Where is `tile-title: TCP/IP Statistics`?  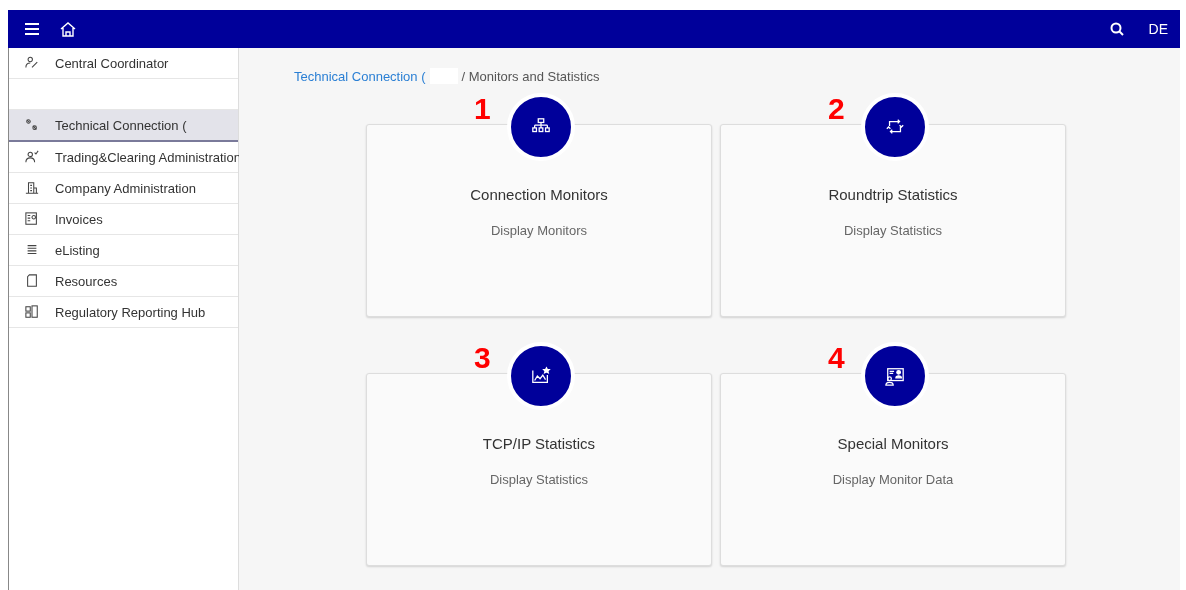 tile-title: TCP/IP Statistics is located at coordinates (539, 443).